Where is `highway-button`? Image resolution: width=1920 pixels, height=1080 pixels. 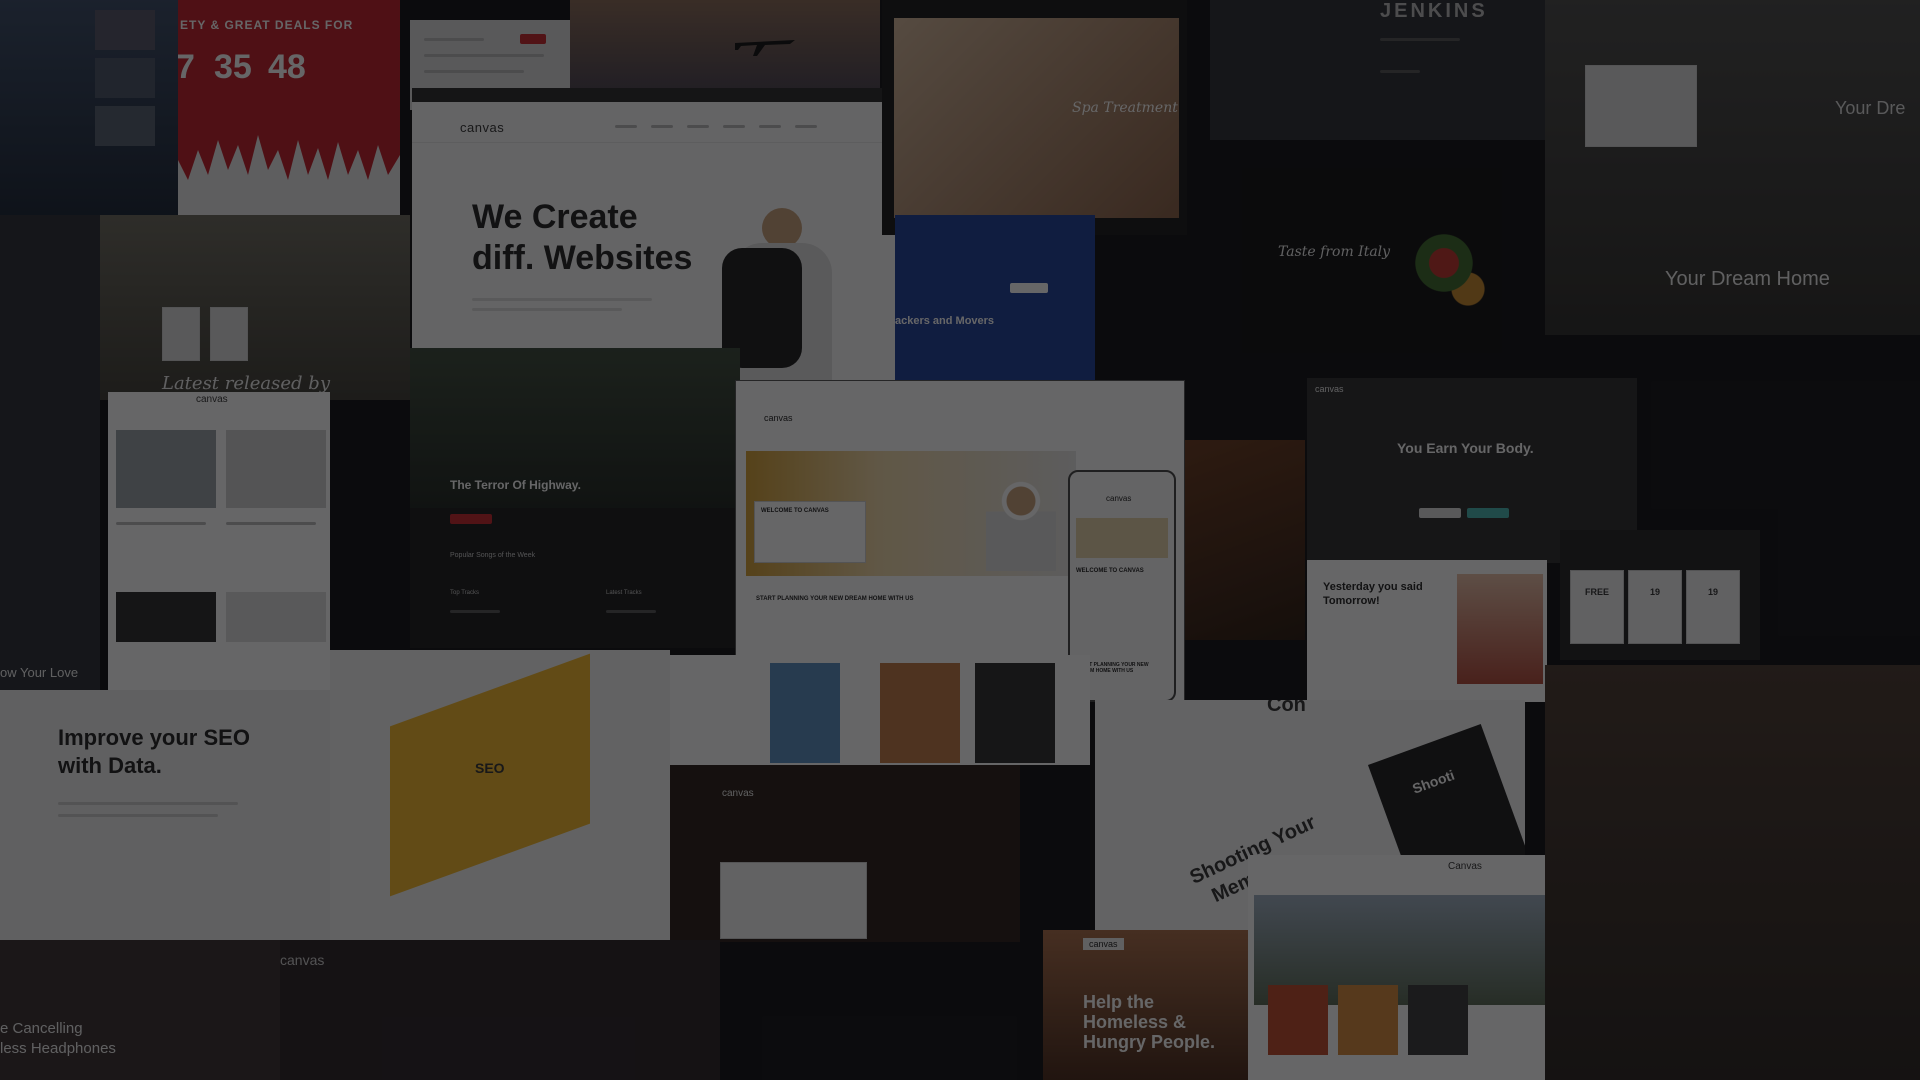 highway-button is located at coordinates (471, 519).